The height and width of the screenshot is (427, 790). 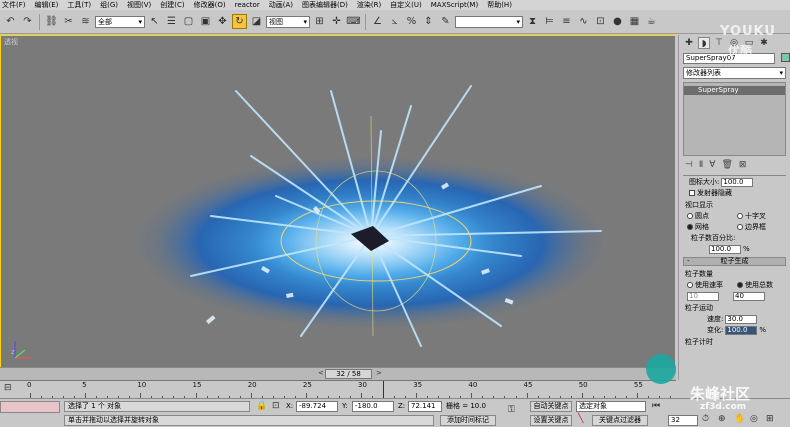 What do you see at coordinates (703, 296) in the screenshot?
I see `rate-spinner: 10` at bounding box center [703, 296].